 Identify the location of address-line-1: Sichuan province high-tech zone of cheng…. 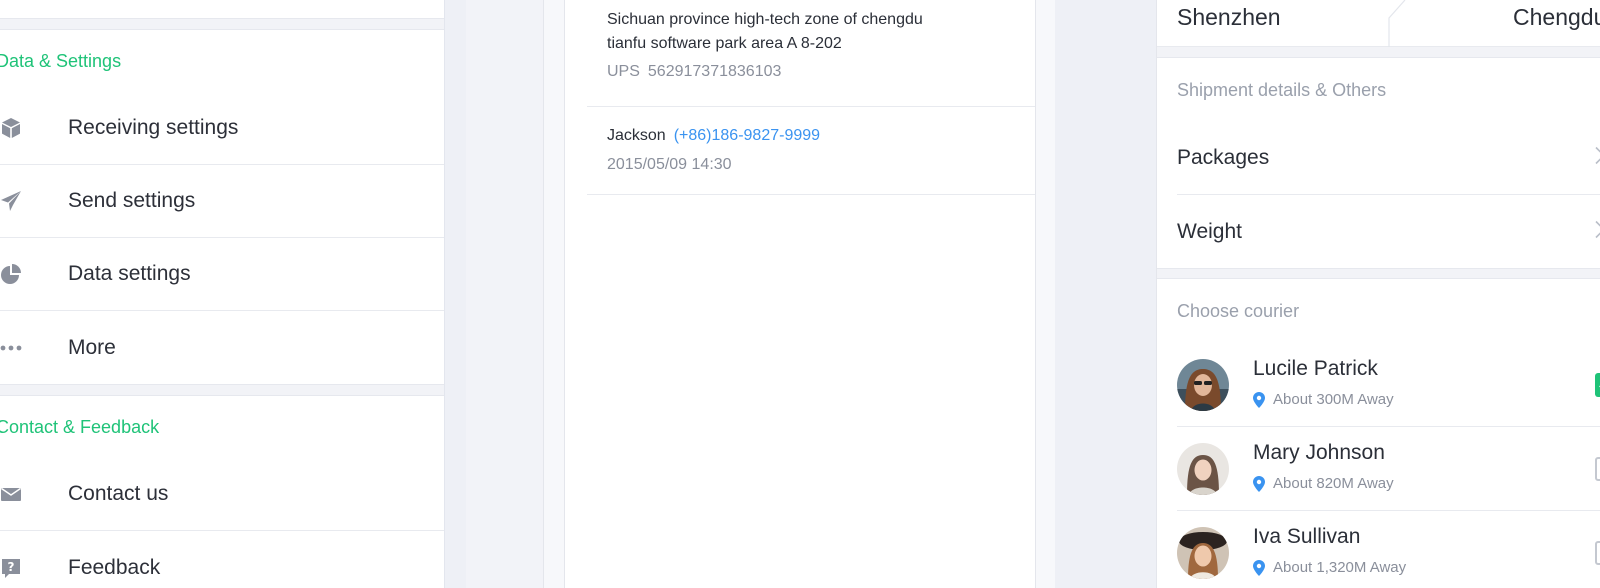
(765, 19).